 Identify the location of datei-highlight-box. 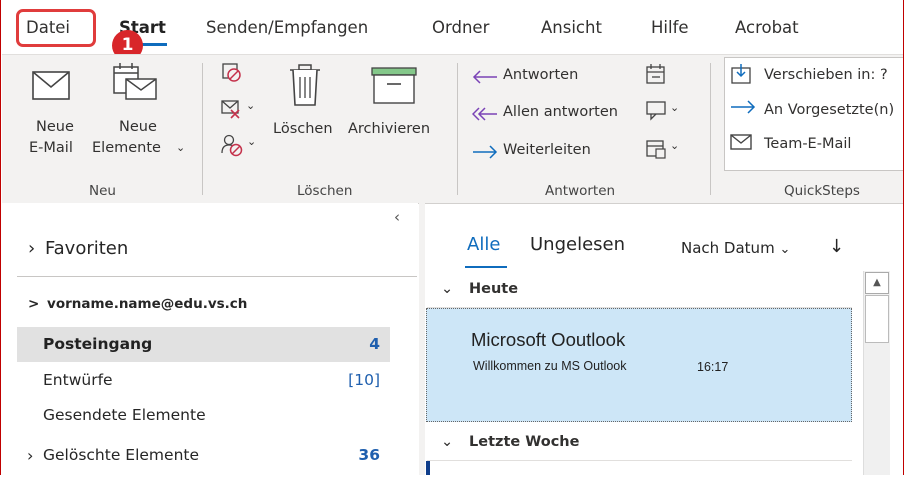
(56, 28).